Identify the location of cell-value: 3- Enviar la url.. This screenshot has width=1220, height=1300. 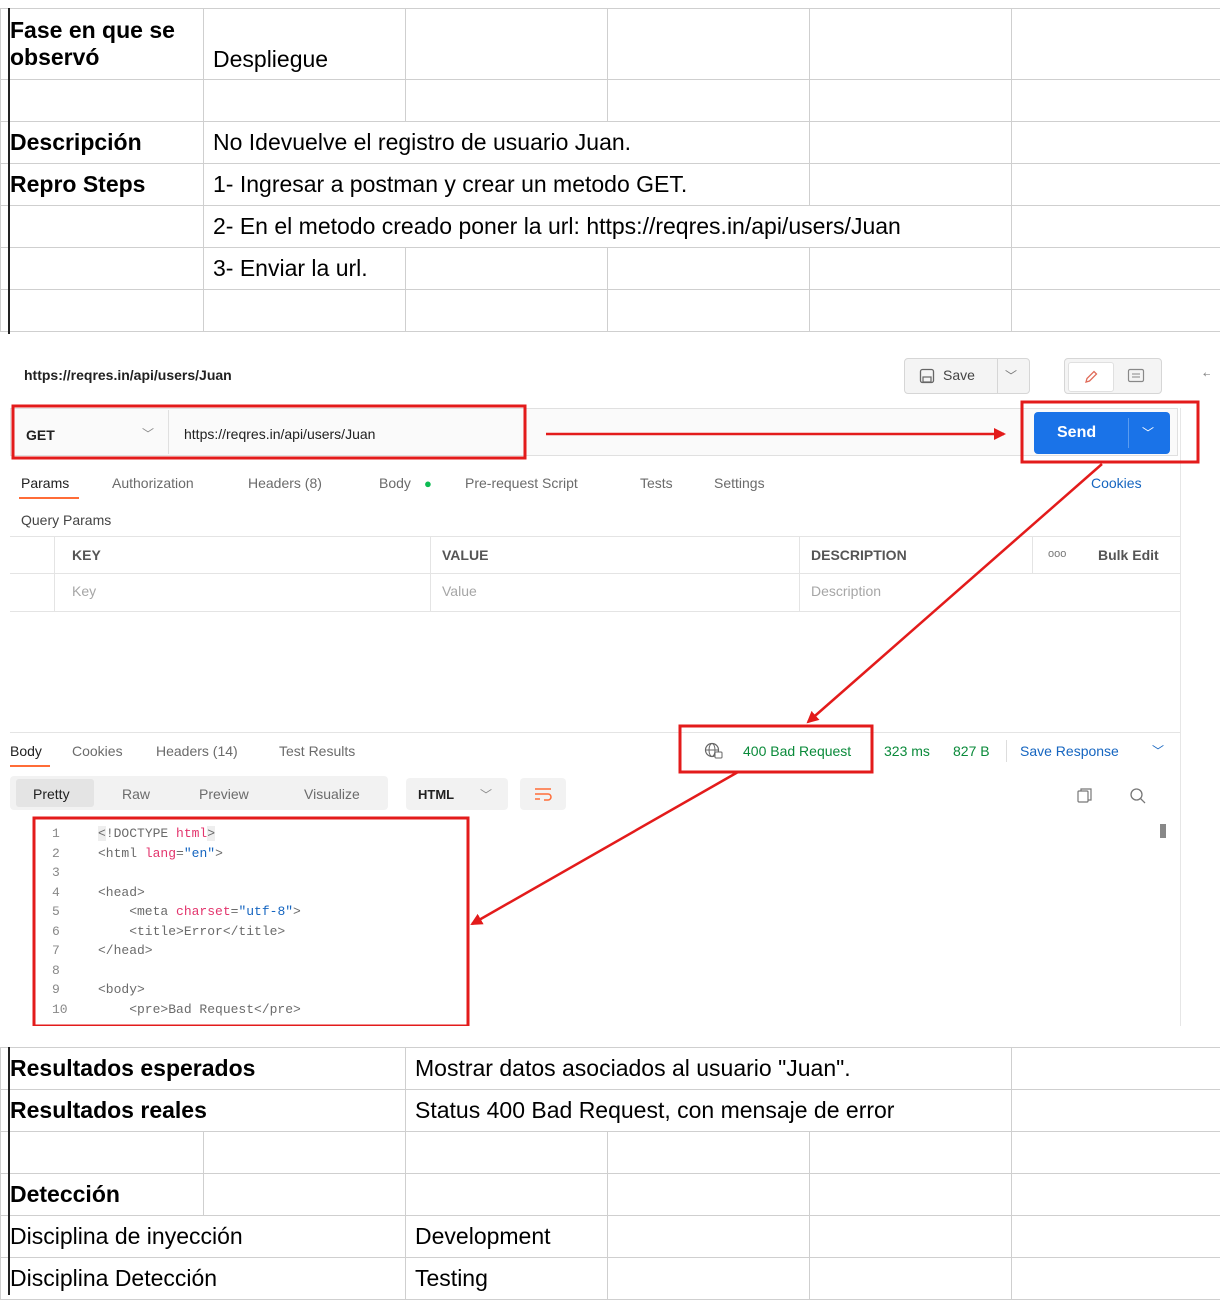
(305, 269).